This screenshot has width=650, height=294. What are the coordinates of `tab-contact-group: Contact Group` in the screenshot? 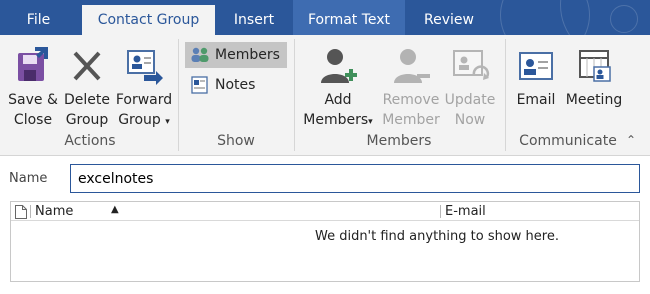 It's located at (148, 20).